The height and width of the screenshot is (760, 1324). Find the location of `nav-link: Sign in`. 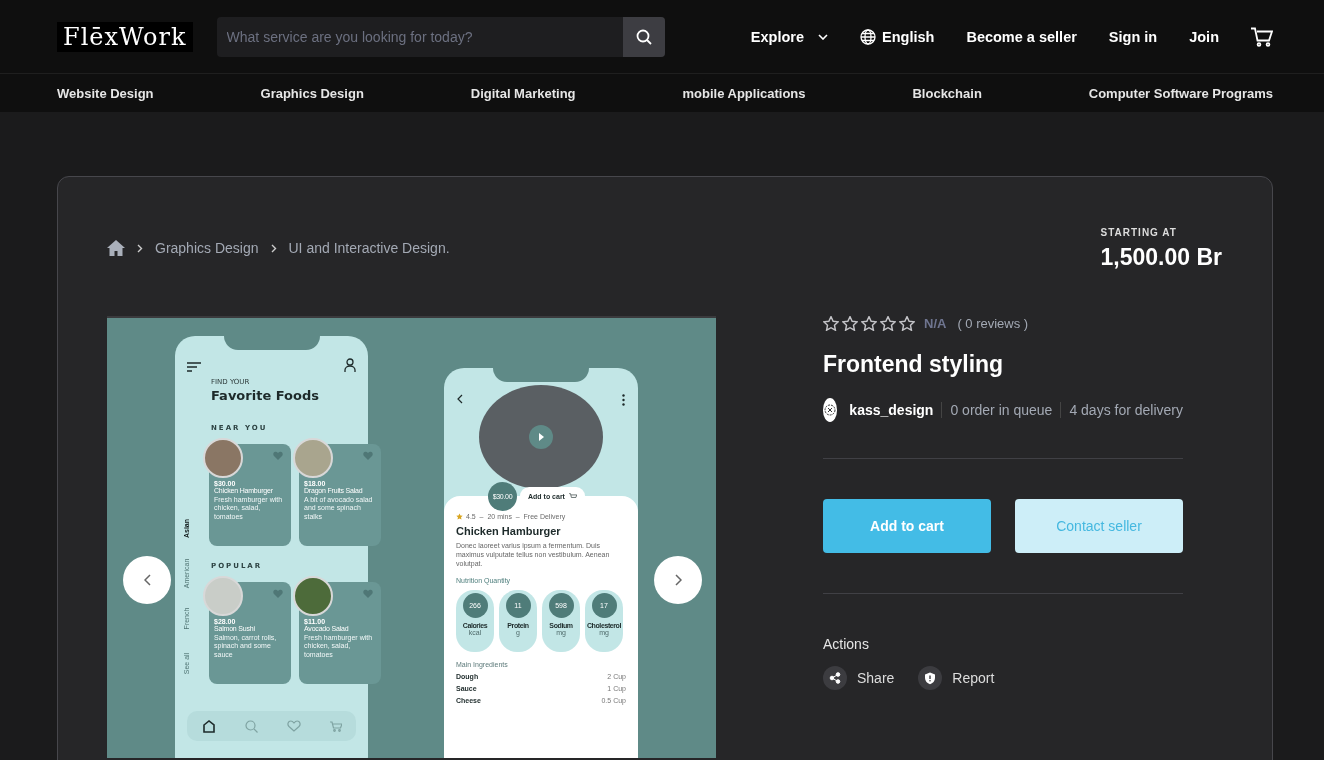

nav-link: Sign in is located at coordinates (1133, 36).